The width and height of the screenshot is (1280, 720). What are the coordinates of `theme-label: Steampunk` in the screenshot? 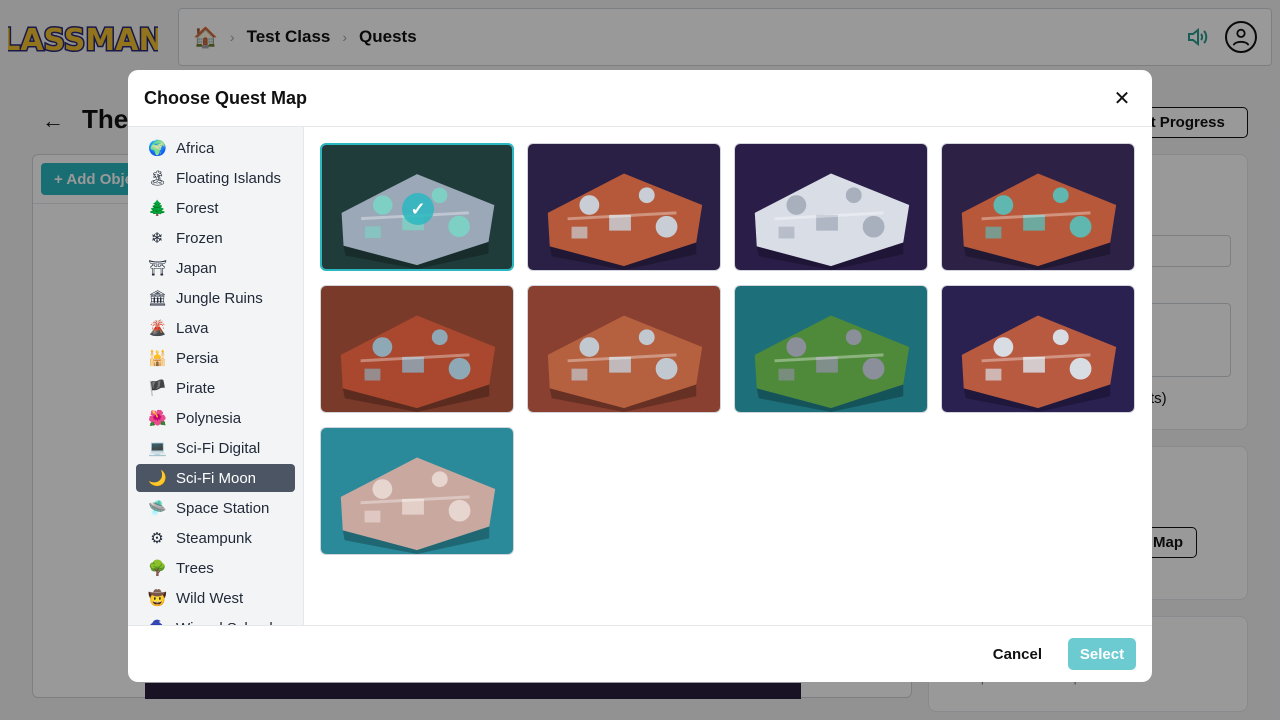 It's located at (214, 538).